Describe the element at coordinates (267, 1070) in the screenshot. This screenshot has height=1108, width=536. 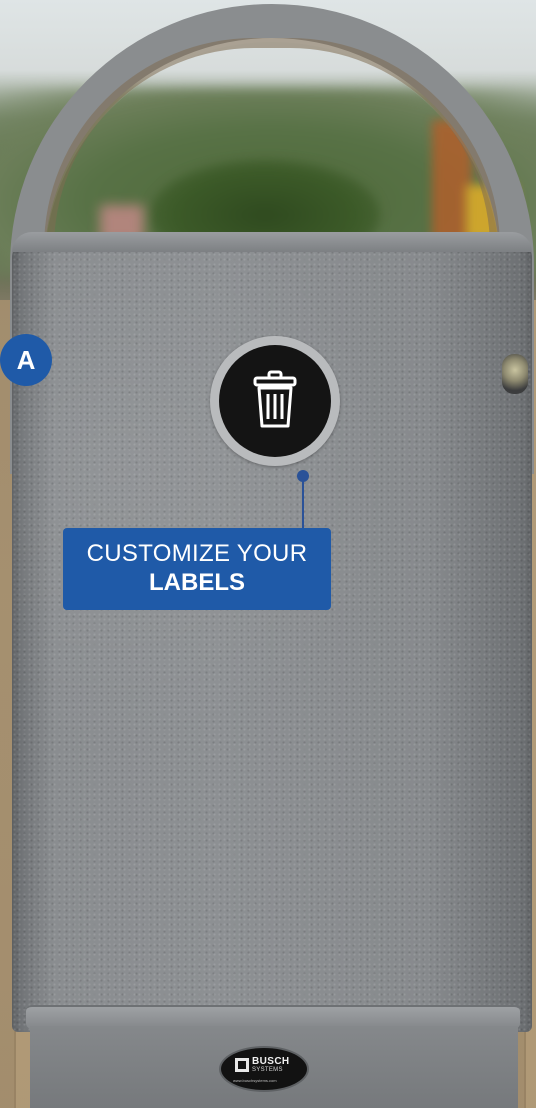
I see `logo-sub: SYSTEMS` at that location.